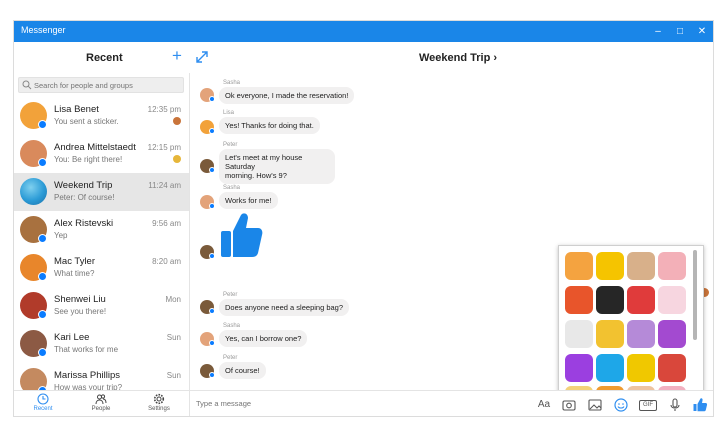  What do you see at coordinates (641, 334) in the screenshot?
I see `sticker-purple-blob` at bounding box center [641, 334].